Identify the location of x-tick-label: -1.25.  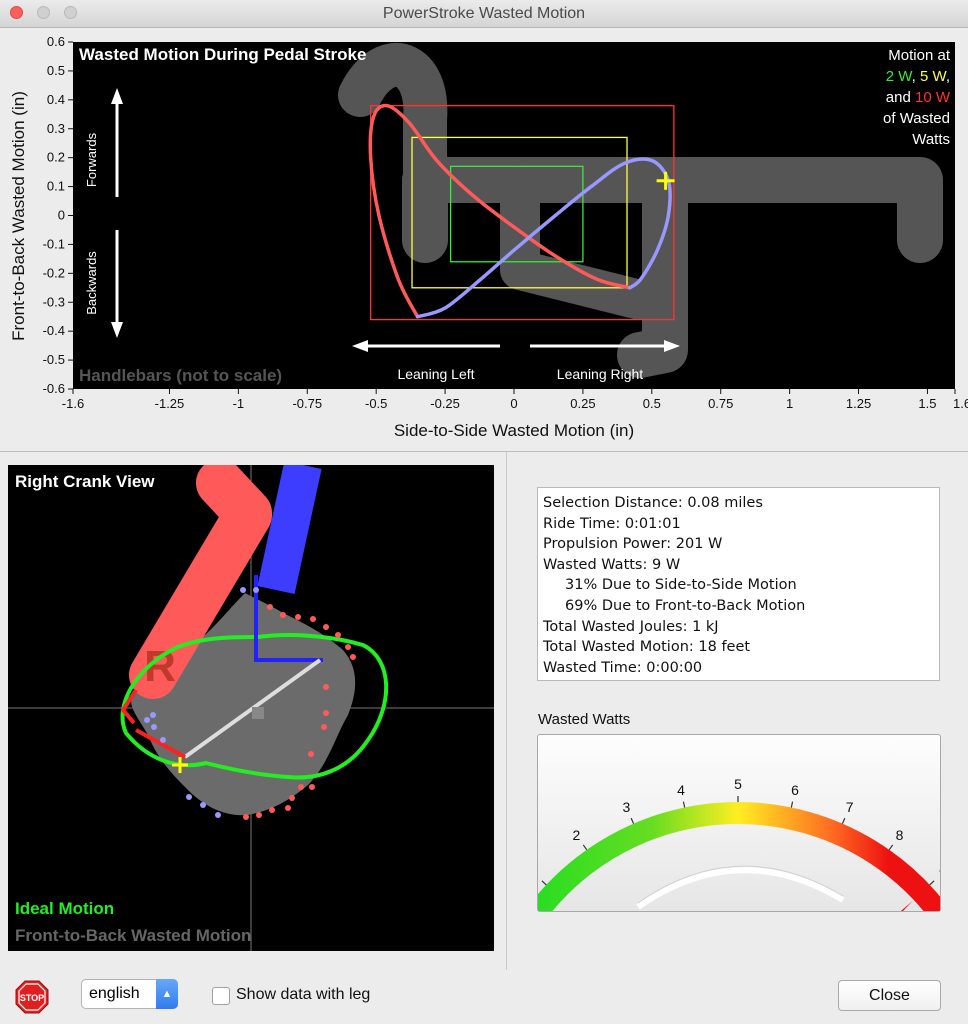
(170, 403).